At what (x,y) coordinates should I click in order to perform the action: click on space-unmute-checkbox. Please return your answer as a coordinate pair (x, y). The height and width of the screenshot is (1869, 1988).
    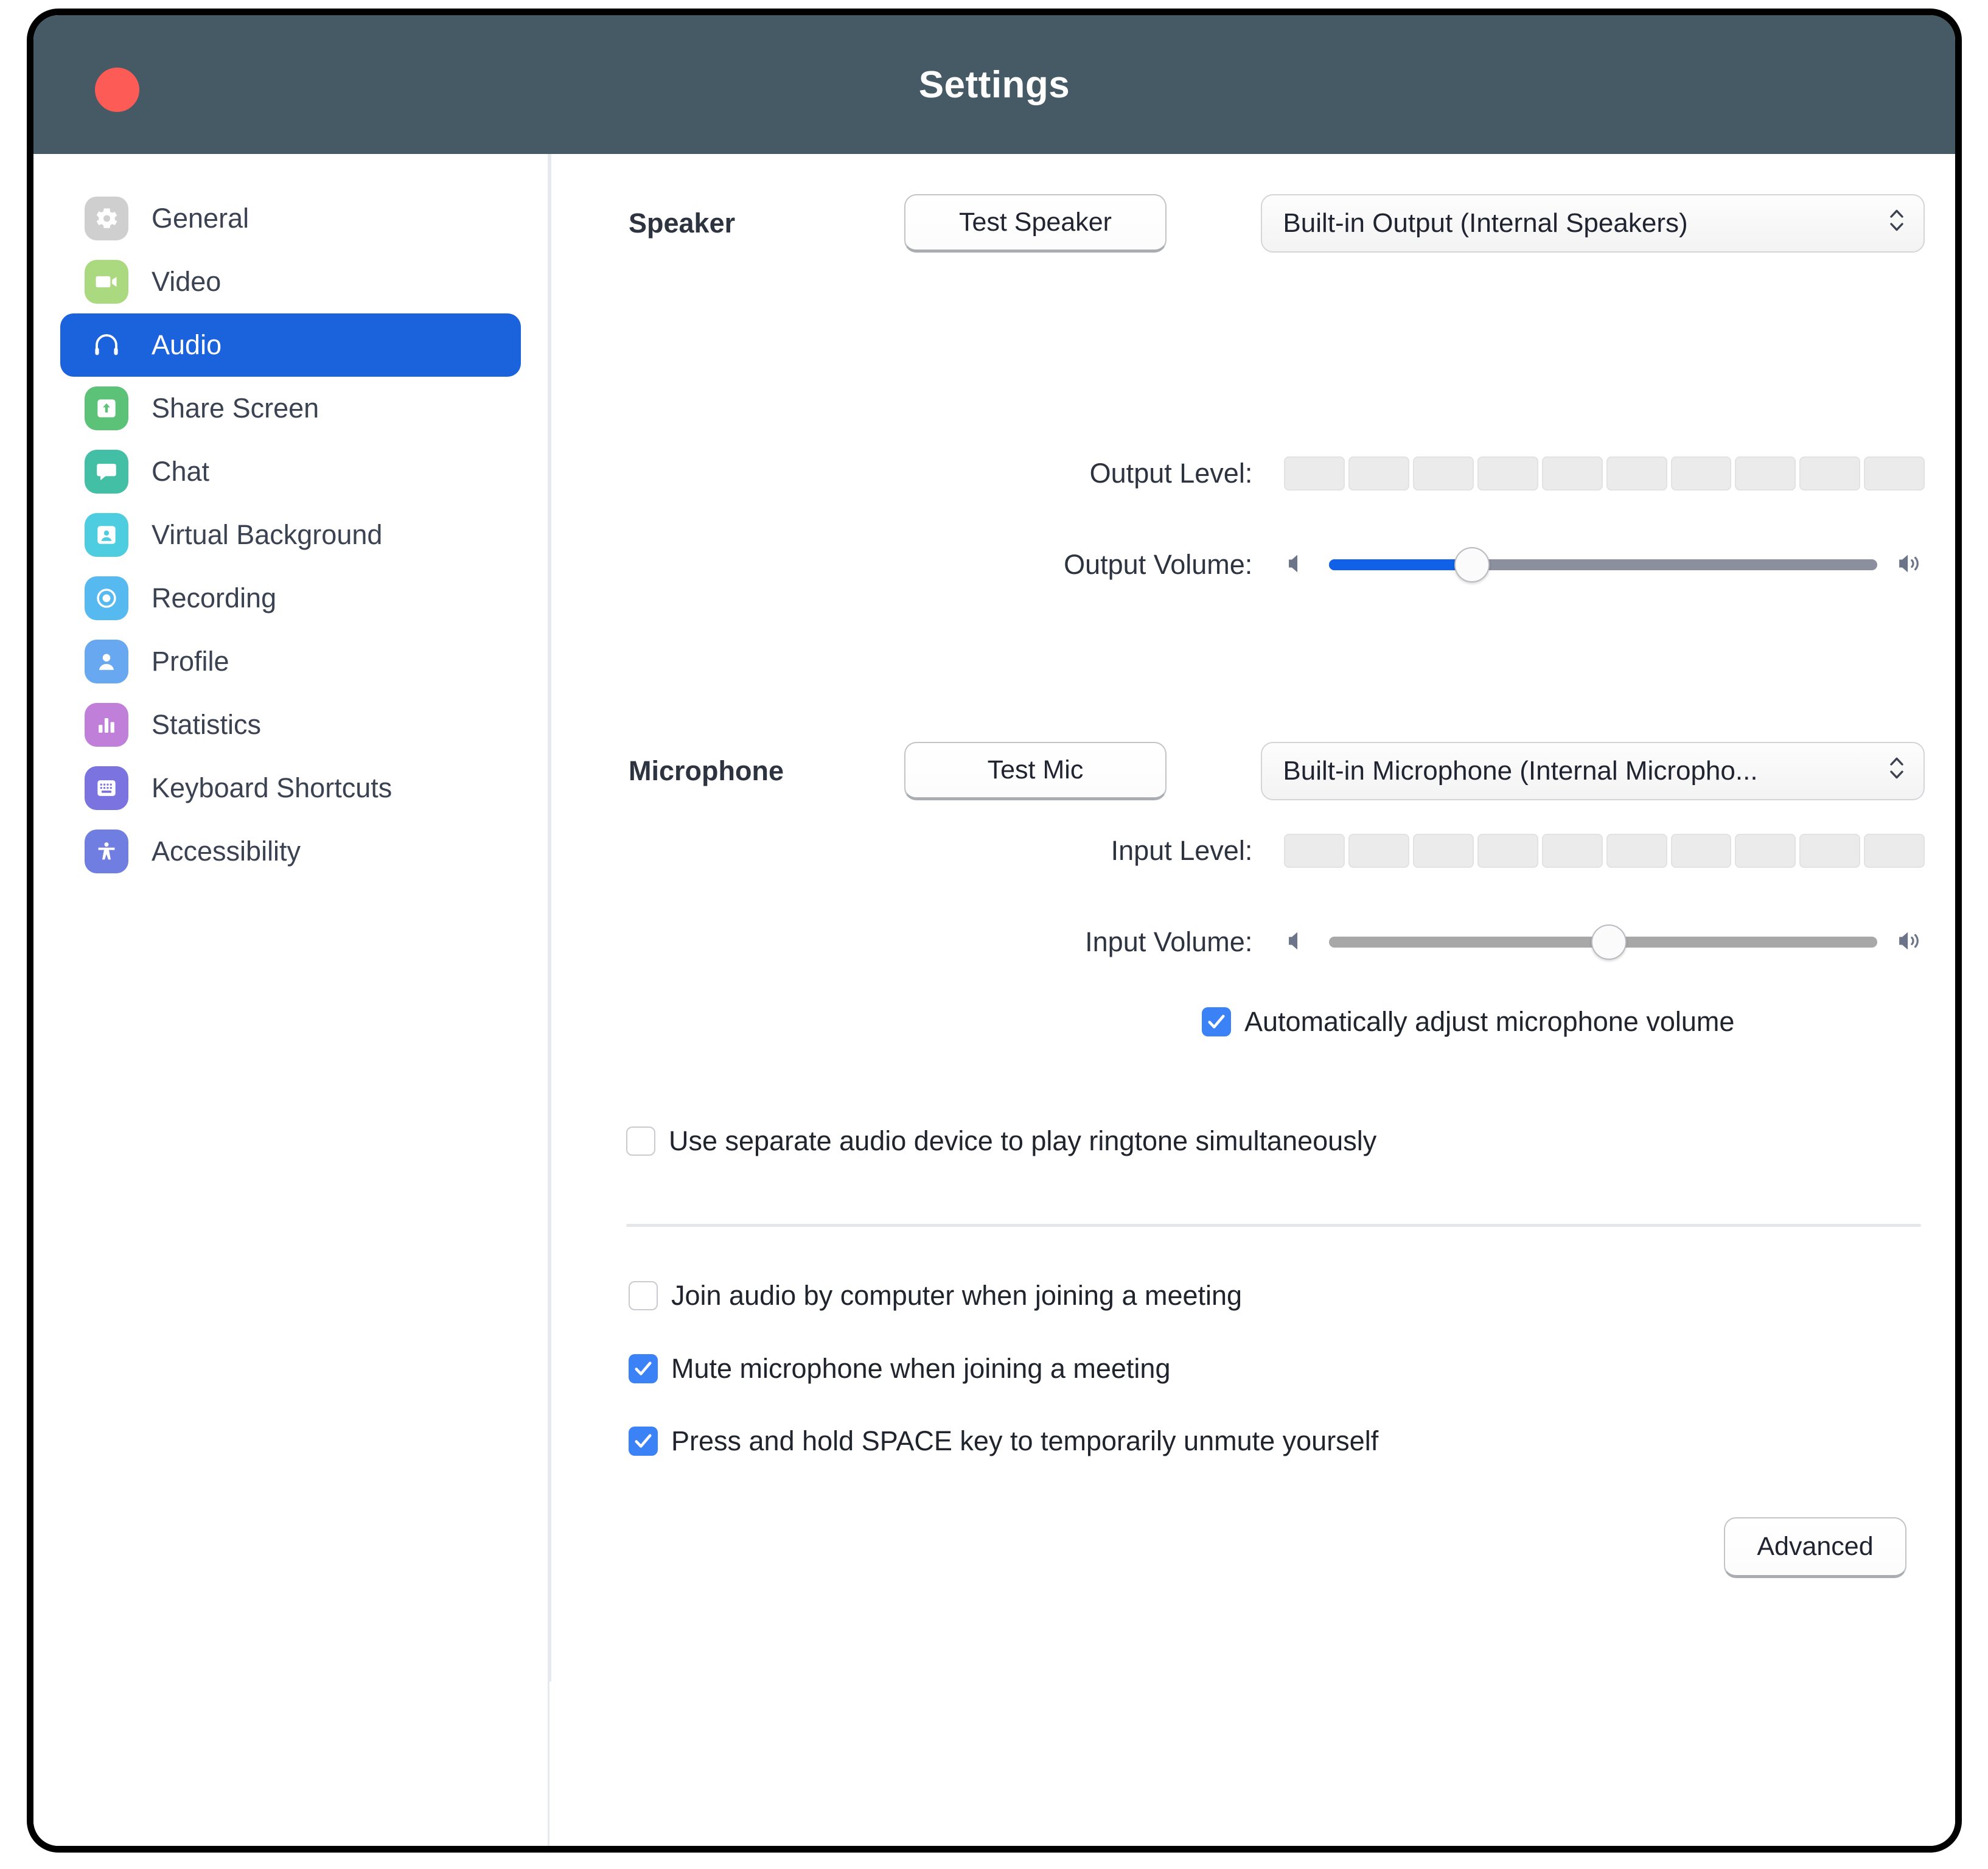
    Looking at the image, I should click on (643, 1441).